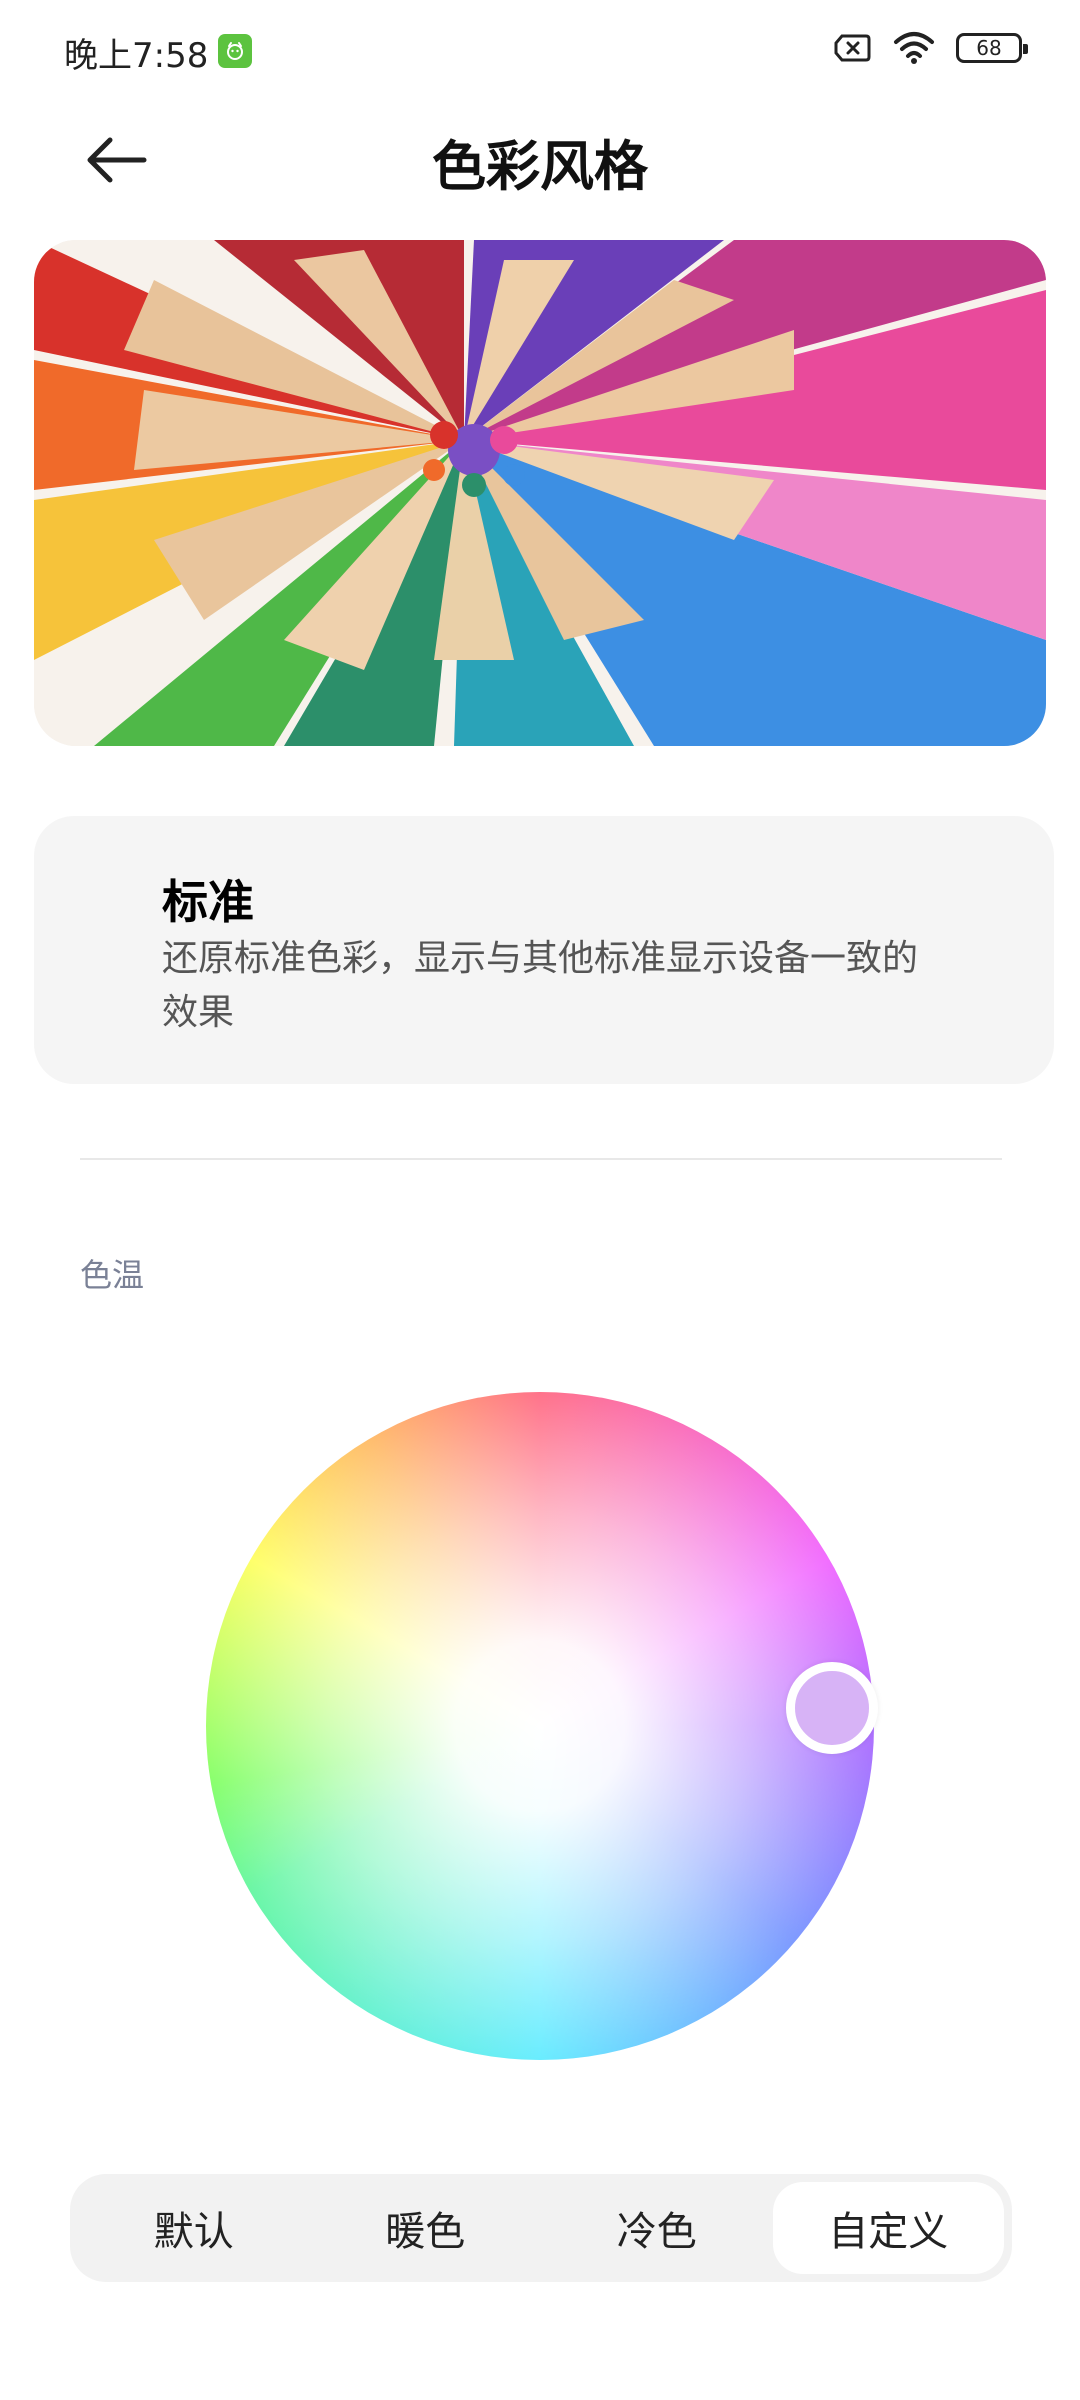 The height and width of the screenshot is (2400, 1080). Describe the element at coordinates (657, 2228) in the screenshot. I see `preset-cool: 冷色` at that location.